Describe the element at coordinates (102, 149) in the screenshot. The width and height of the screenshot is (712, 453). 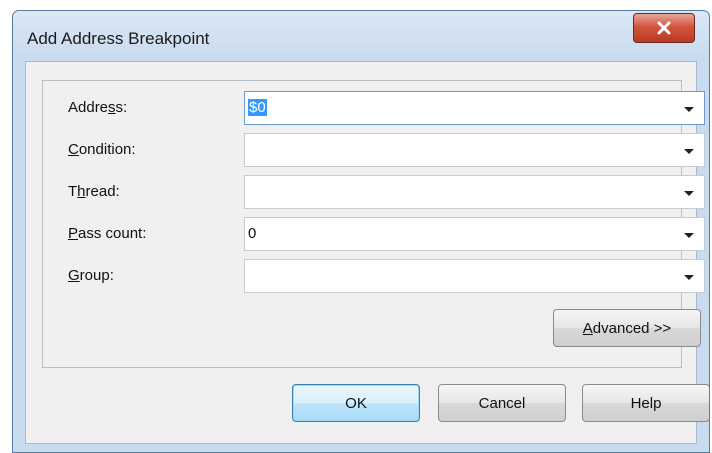
I see `condition-label: Condition:` at that location.